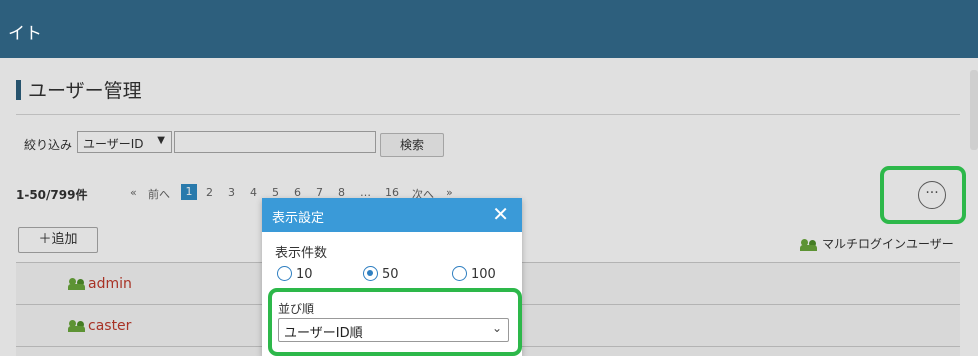  What do you see at coordinates (304, 274) in the screenshot?
I see `option-label: 10` at bounding box center [304, 274].